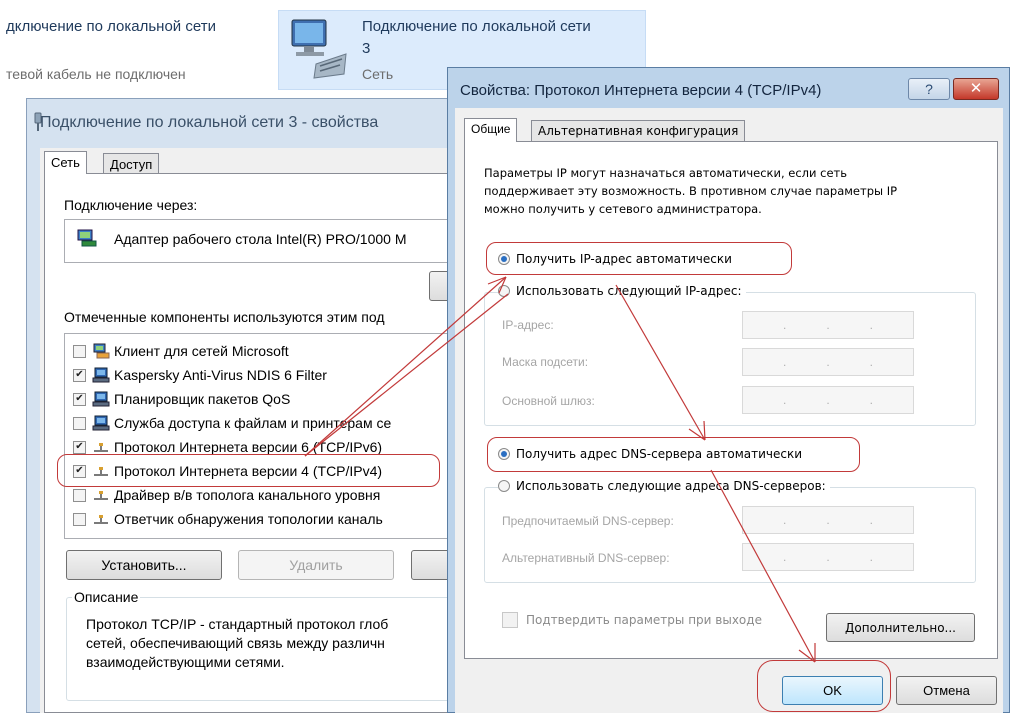 The image size is (1010, 713). What do you see at coordinates (510, 620) in the screenshot?
I see `validate-checkbox` at bounding box center [510, 620].